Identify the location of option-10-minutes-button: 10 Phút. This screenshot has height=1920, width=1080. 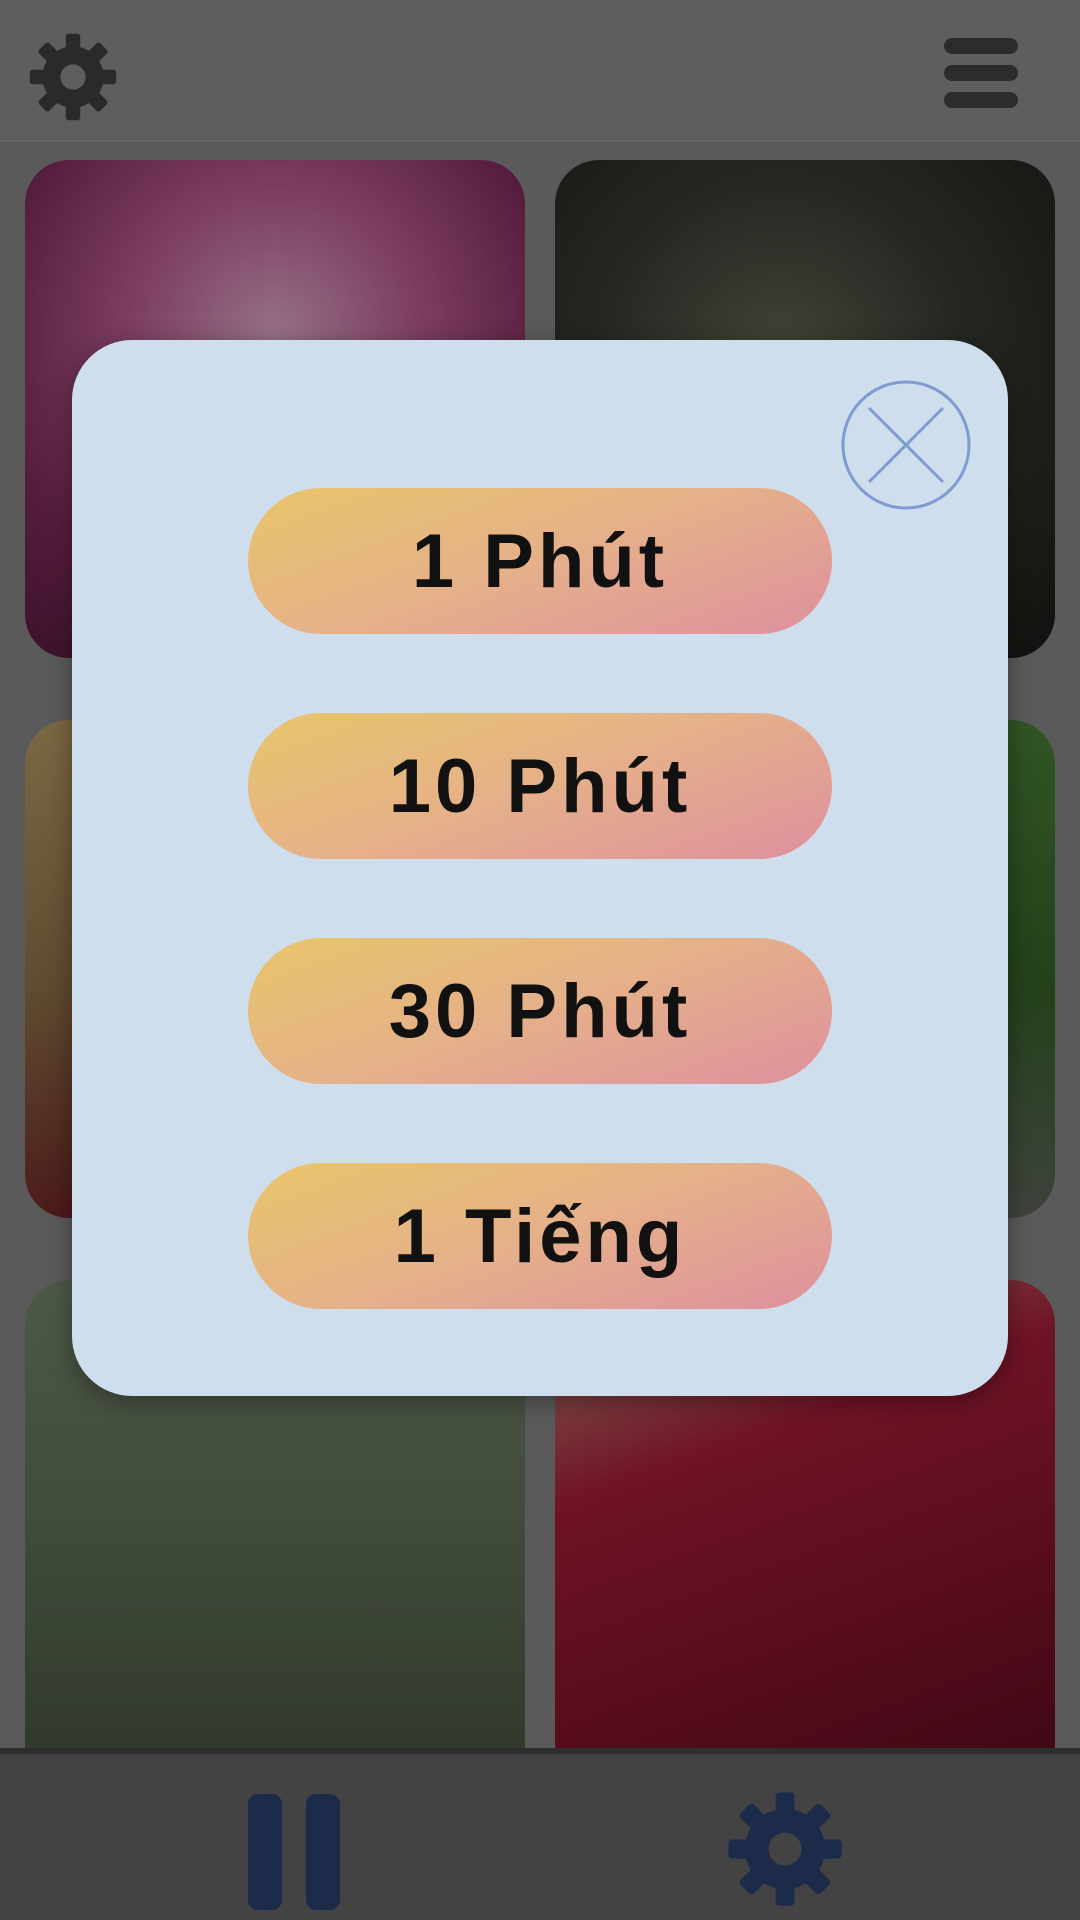
(540, 786).